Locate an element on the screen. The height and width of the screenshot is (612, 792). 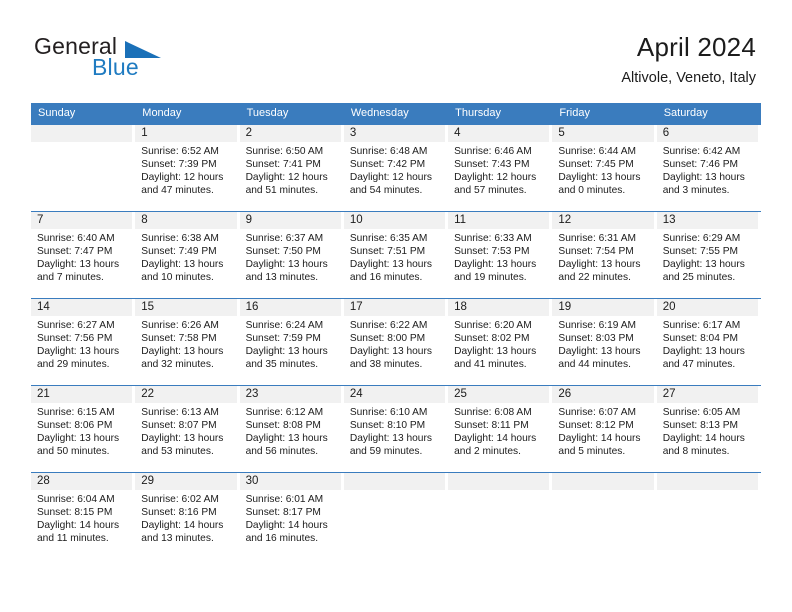
sunset-line: Sunset: 8:15 PM is located at coordinates (75, 513).